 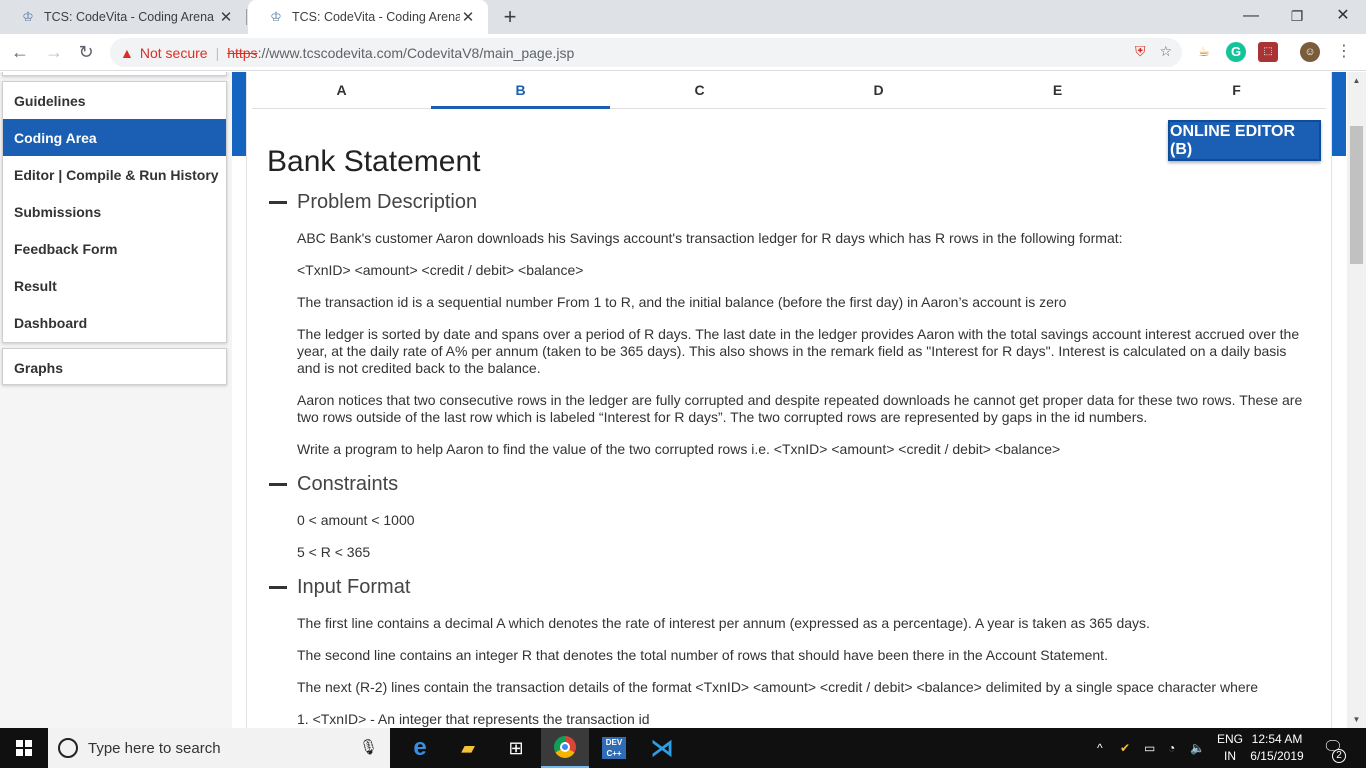 I want to click on edge-app-icon: e, so click(x=420, y=748).